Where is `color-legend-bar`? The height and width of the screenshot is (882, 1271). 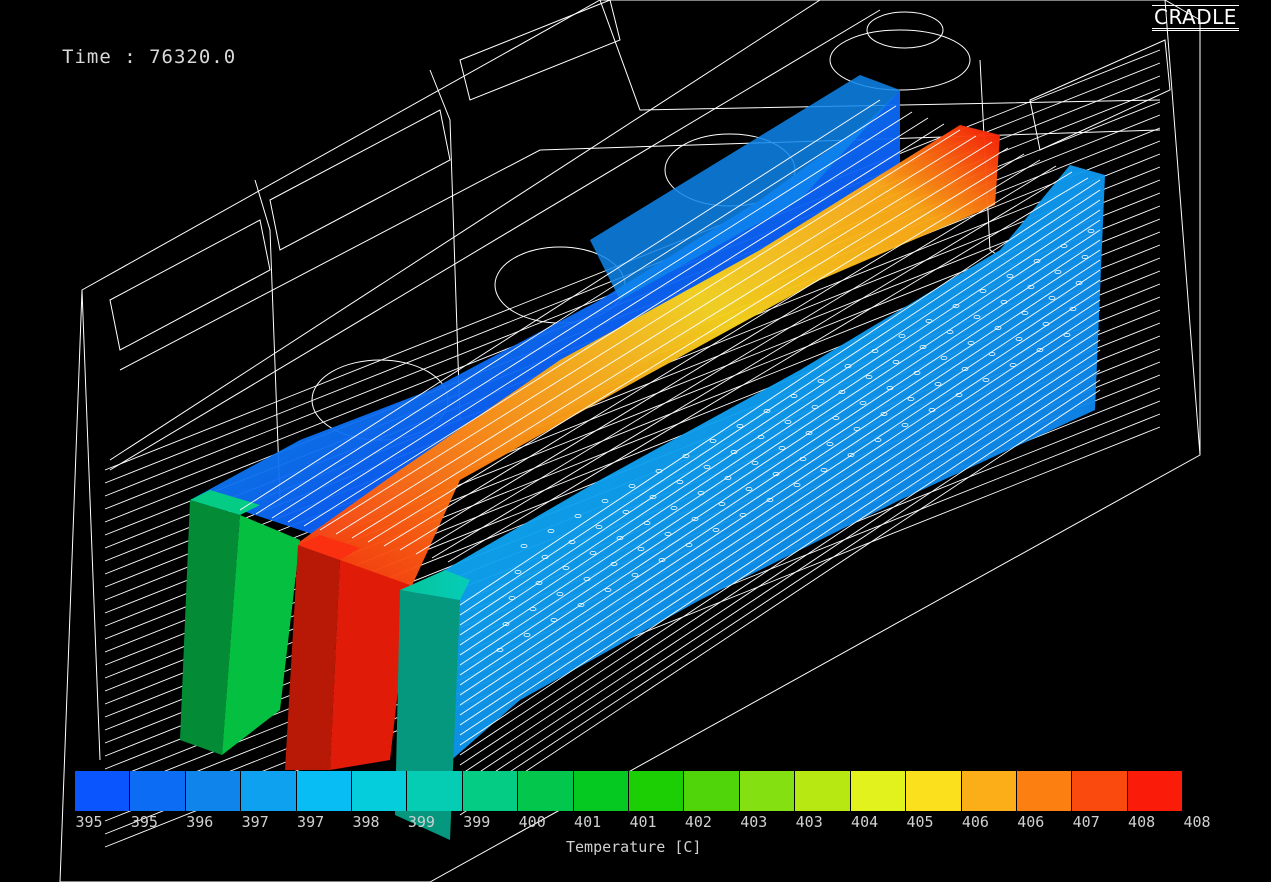
color-legend-bar is located at coordinates (629, 791).